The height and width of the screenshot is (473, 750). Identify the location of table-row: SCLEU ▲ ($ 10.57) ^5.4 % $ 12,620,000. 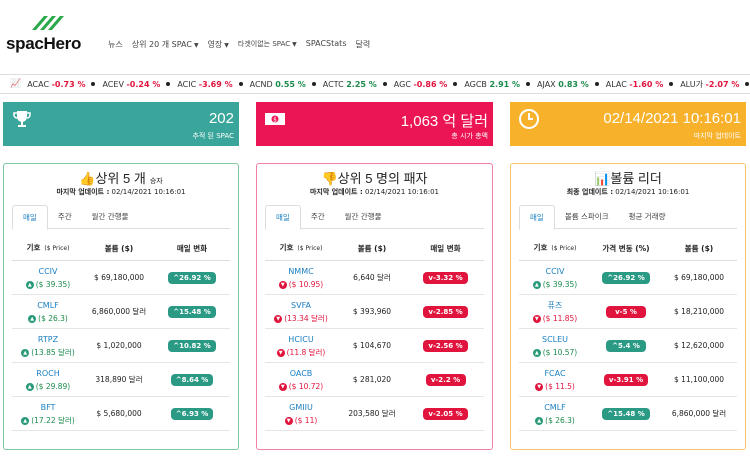
(628, 346).